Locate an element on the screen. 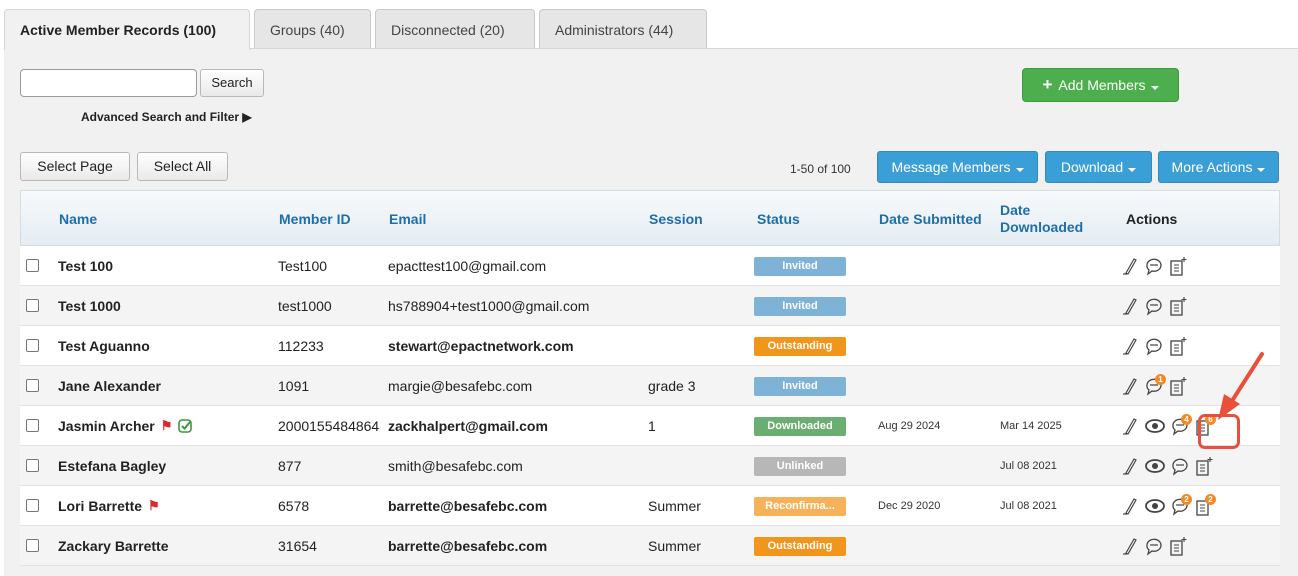 Image resolution: width=1298 pixels, height=576 pixels. member-name: Test 1000 is located at coordinates (89, 306).